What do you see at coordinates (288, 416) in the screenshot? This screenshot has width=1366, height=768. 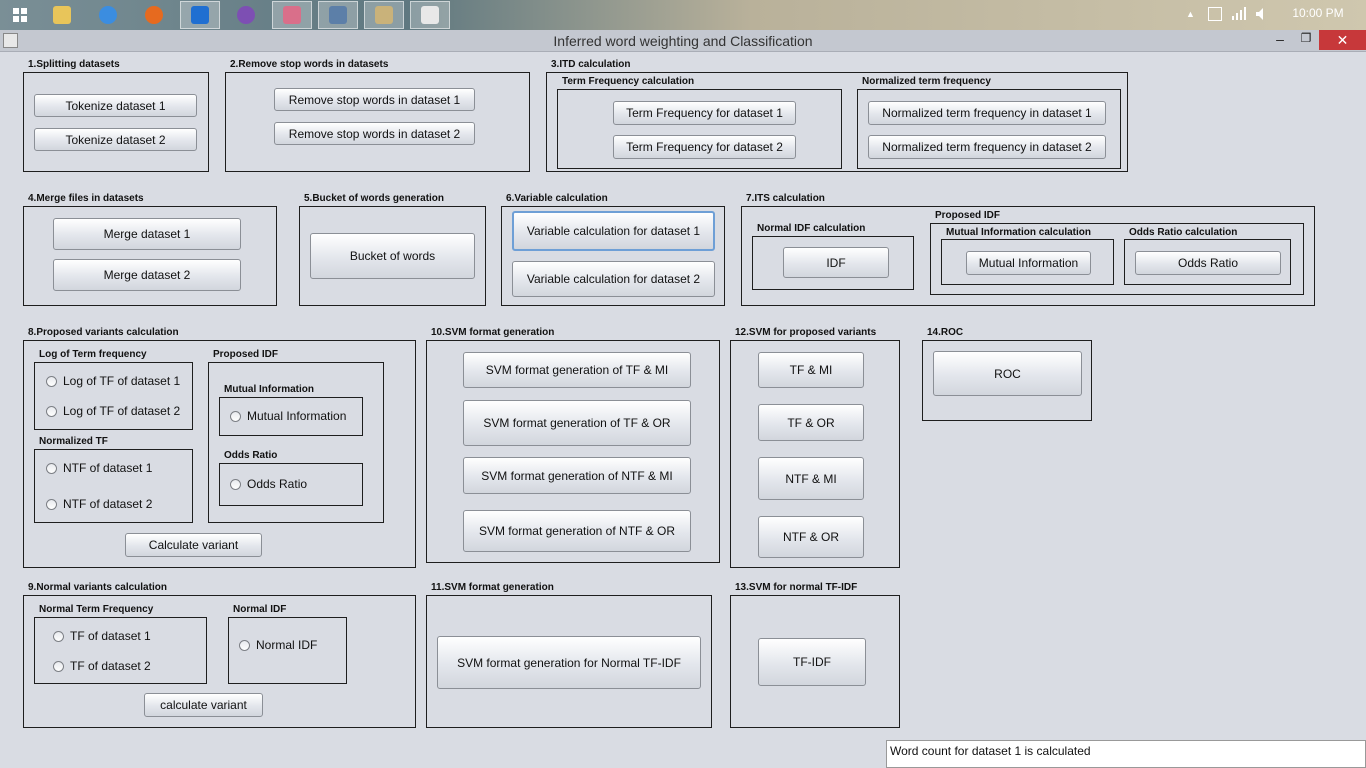 I see `mutual-information-radio: Mutual Information` at bounding box center [288, 416].